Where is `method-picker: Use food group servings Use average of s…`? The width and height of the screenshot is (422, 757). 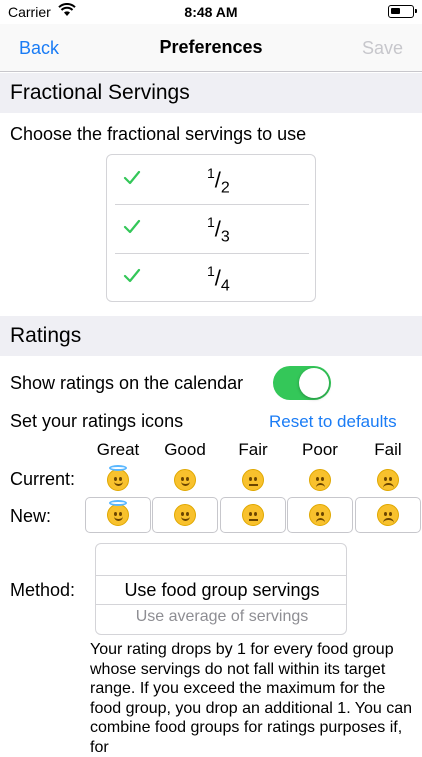
method-picker: Use food group servings Use average of s… is located at coordinates (221, 589).